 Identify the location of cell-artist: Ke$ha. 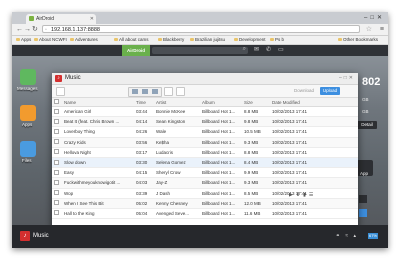
(177, 142).